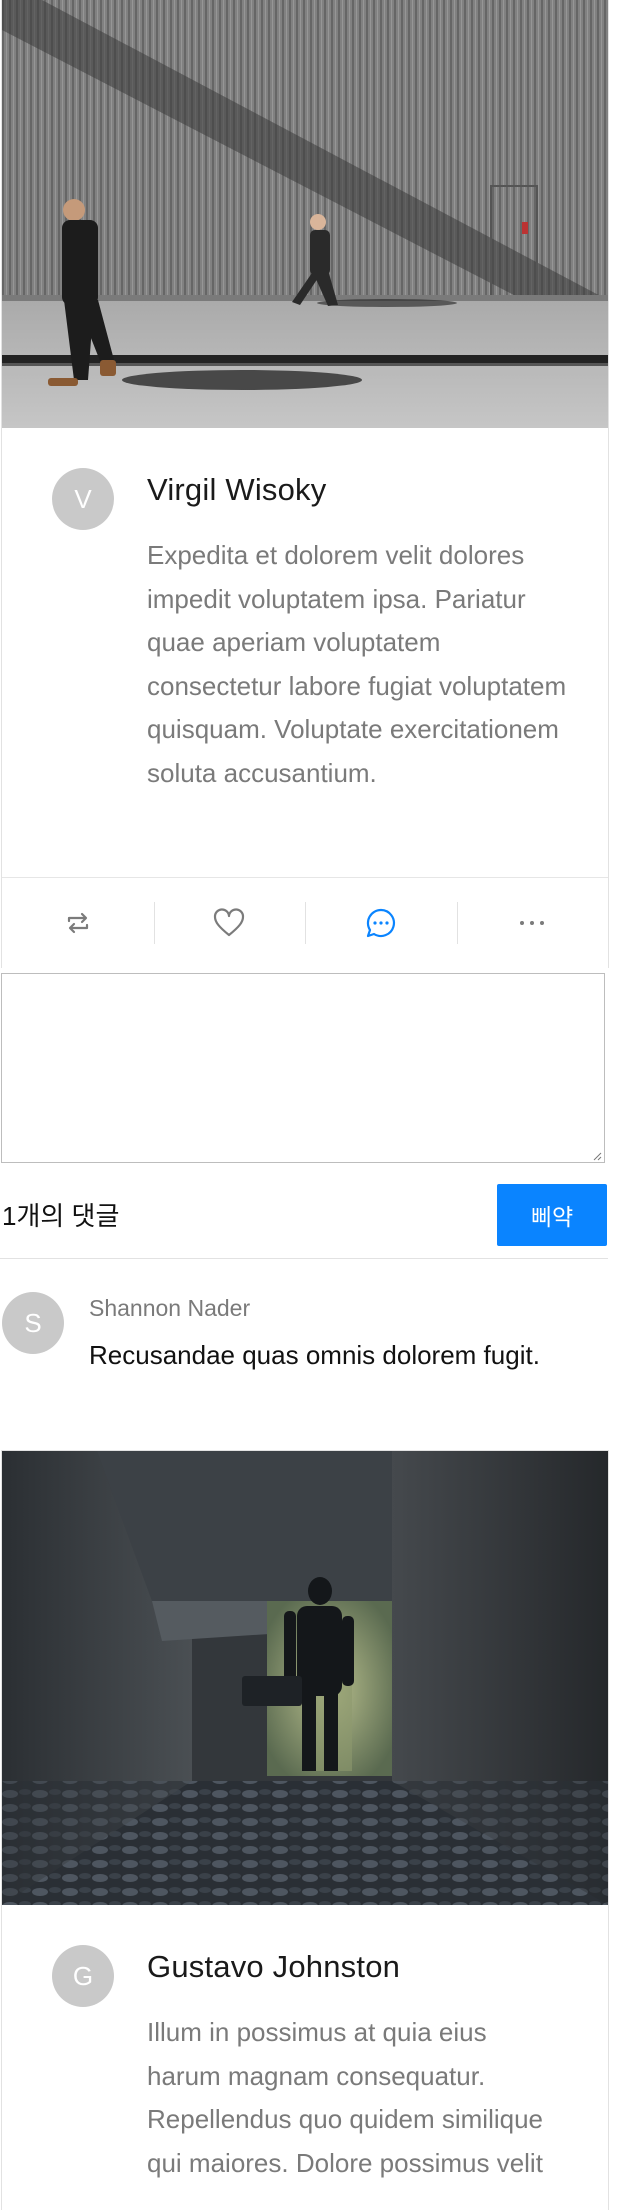 The width and height of the screenshot is (618, 2210). I want to click on like-button, so click(229, 923).